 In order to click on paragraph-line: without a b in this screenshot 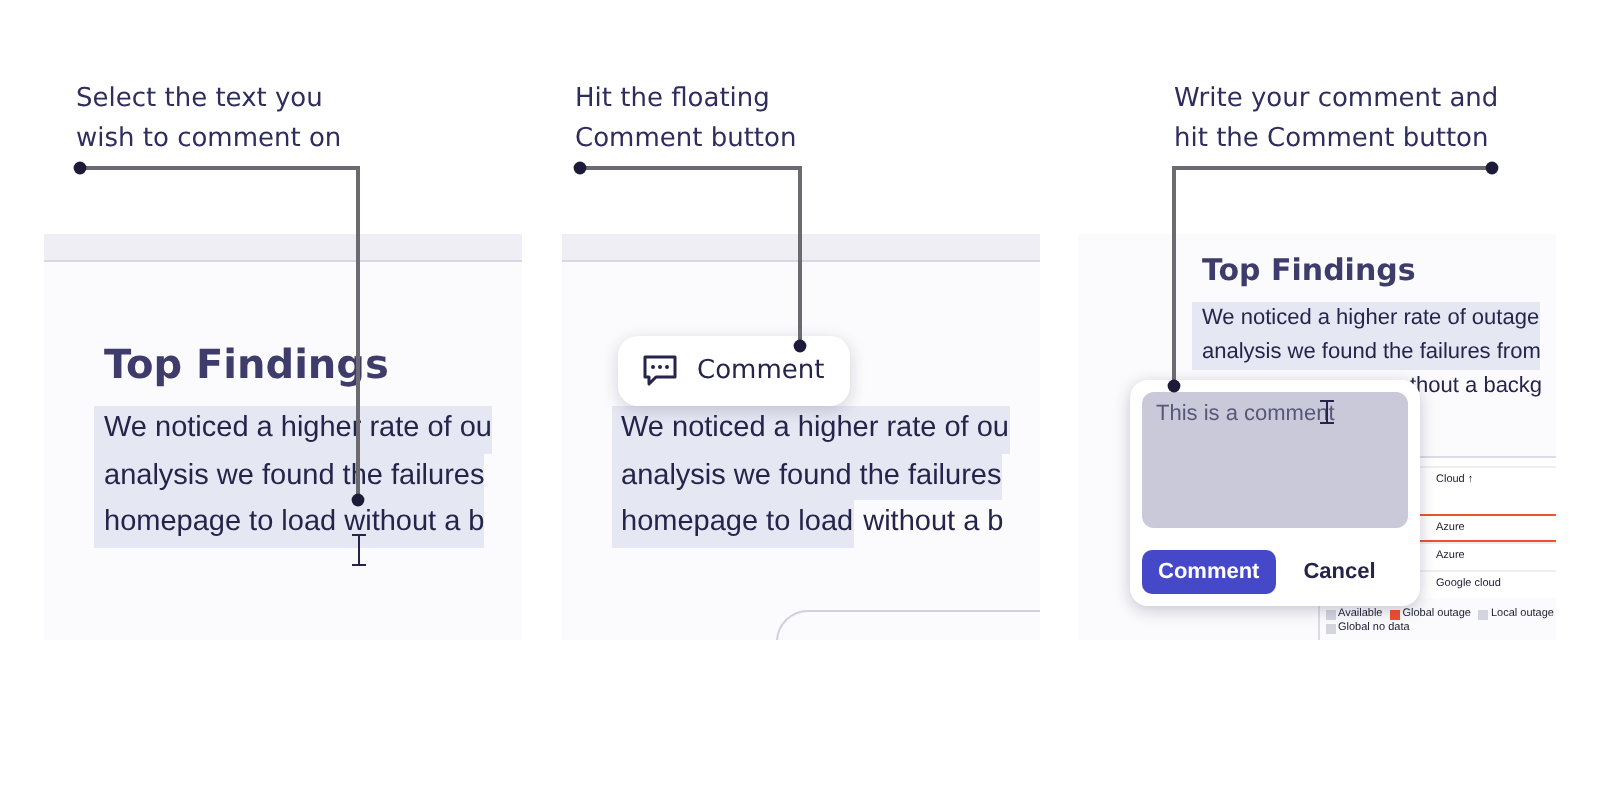, I will do `click(932, 523)`.